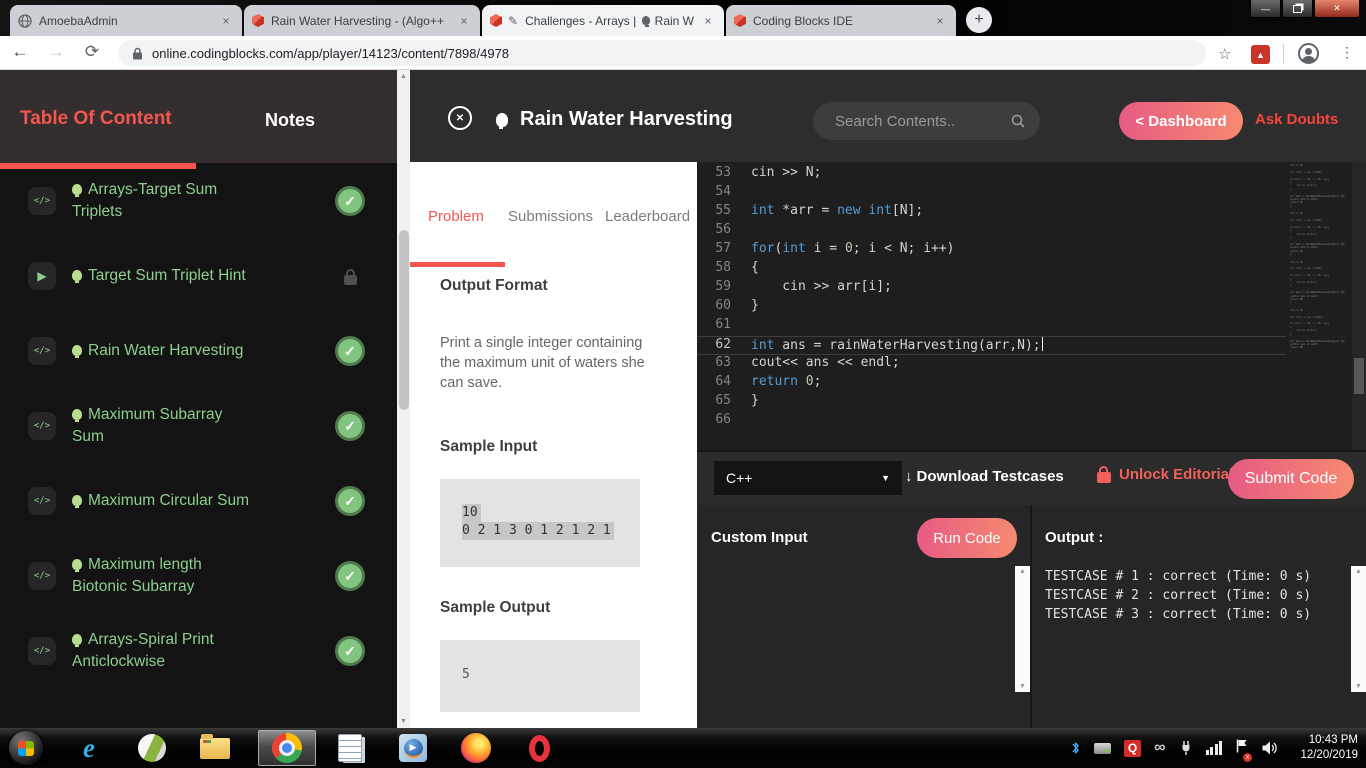 Image resolution: width=1366 pixels, height=768 pixels. Describe the element at coordinates (1337, 9) in the screenshot. I see `close-button: ✕` at that location.